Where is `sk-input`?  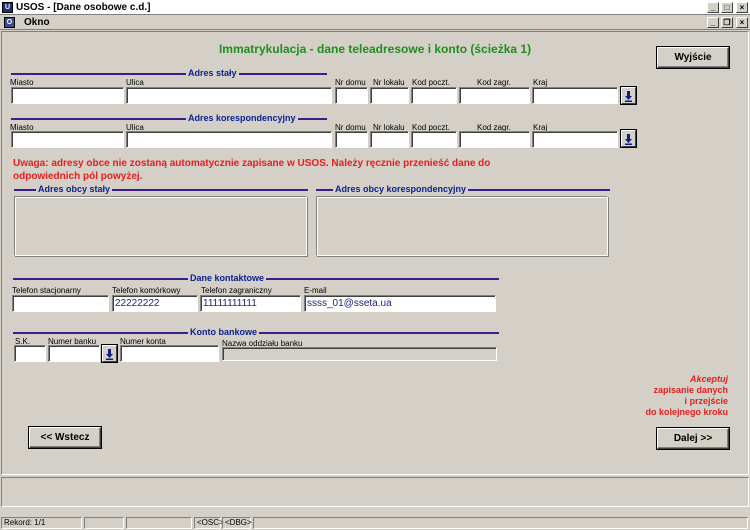
sk-input is located at coordinates (30, 353).